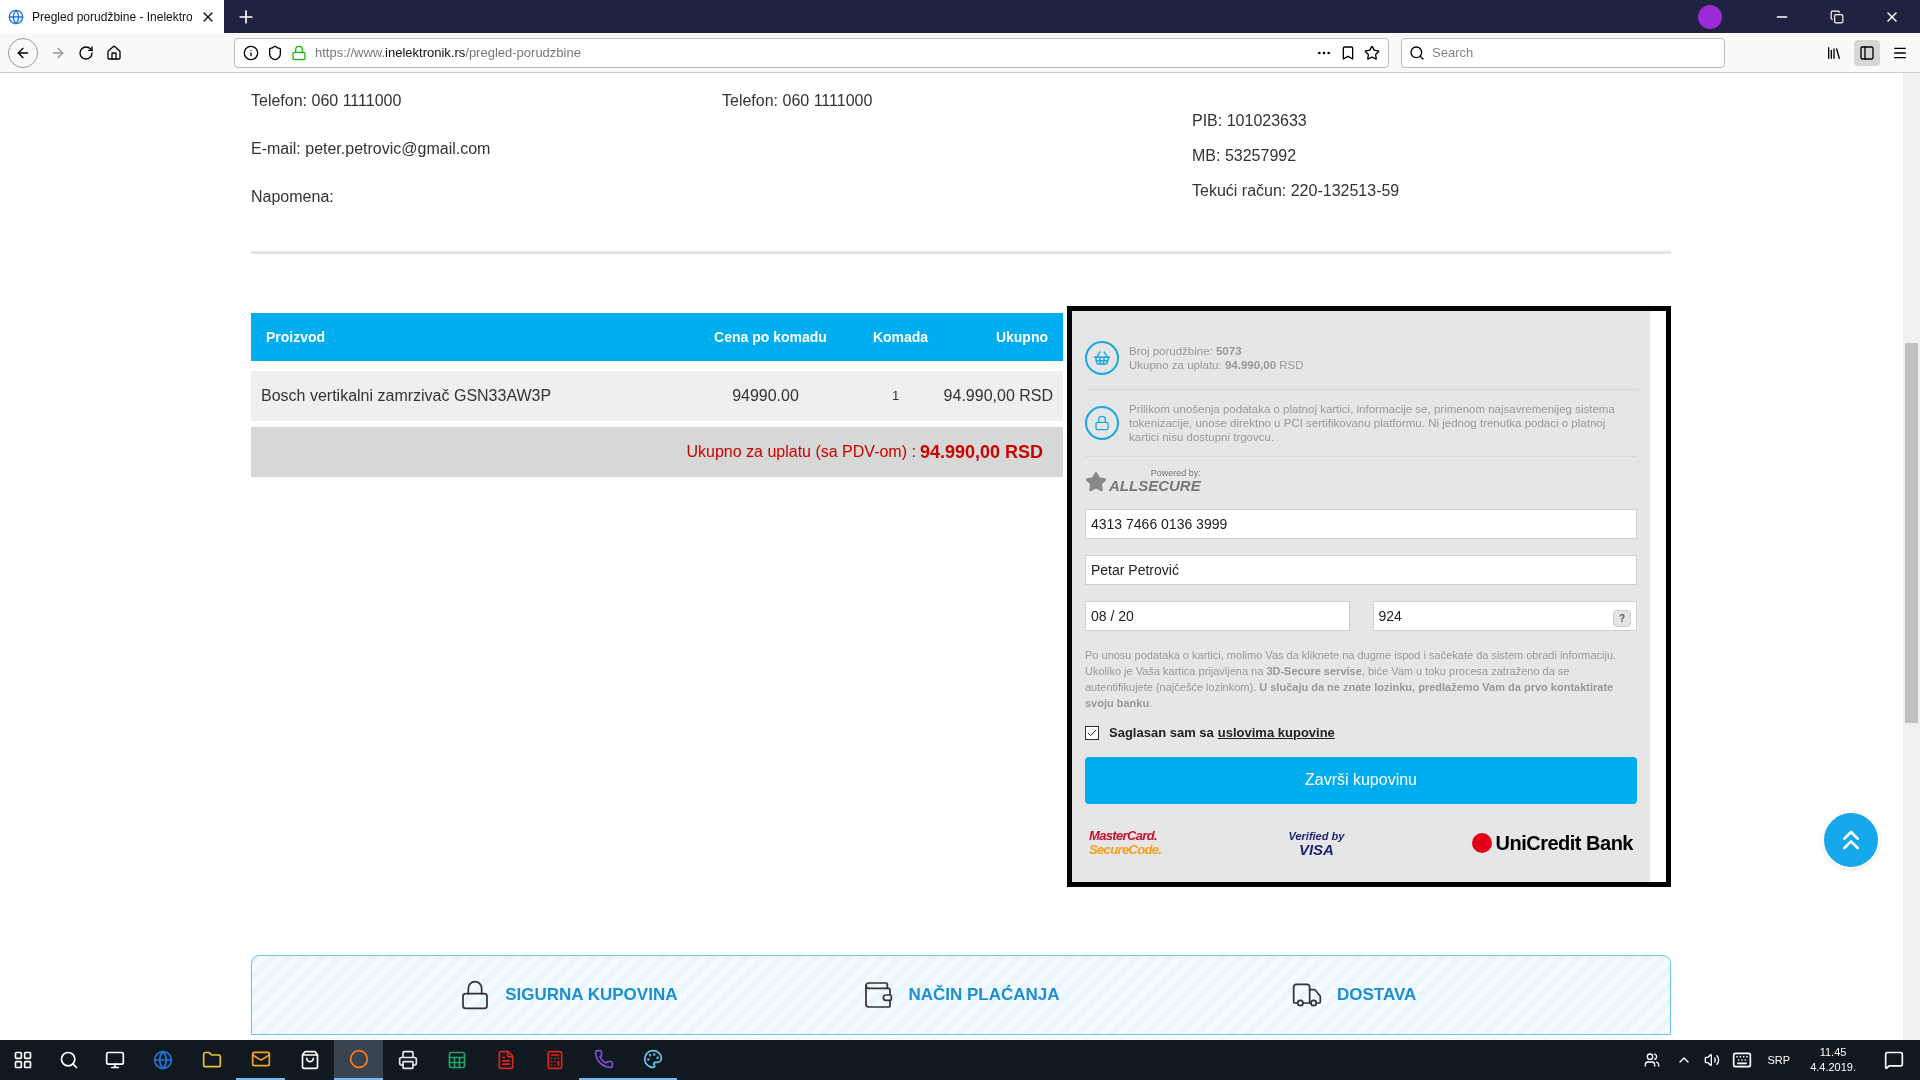  What do you see at coordinates (1894, 1060) in the screenshot?
I see `notification-icon` at bounding box center [1894, 1060].